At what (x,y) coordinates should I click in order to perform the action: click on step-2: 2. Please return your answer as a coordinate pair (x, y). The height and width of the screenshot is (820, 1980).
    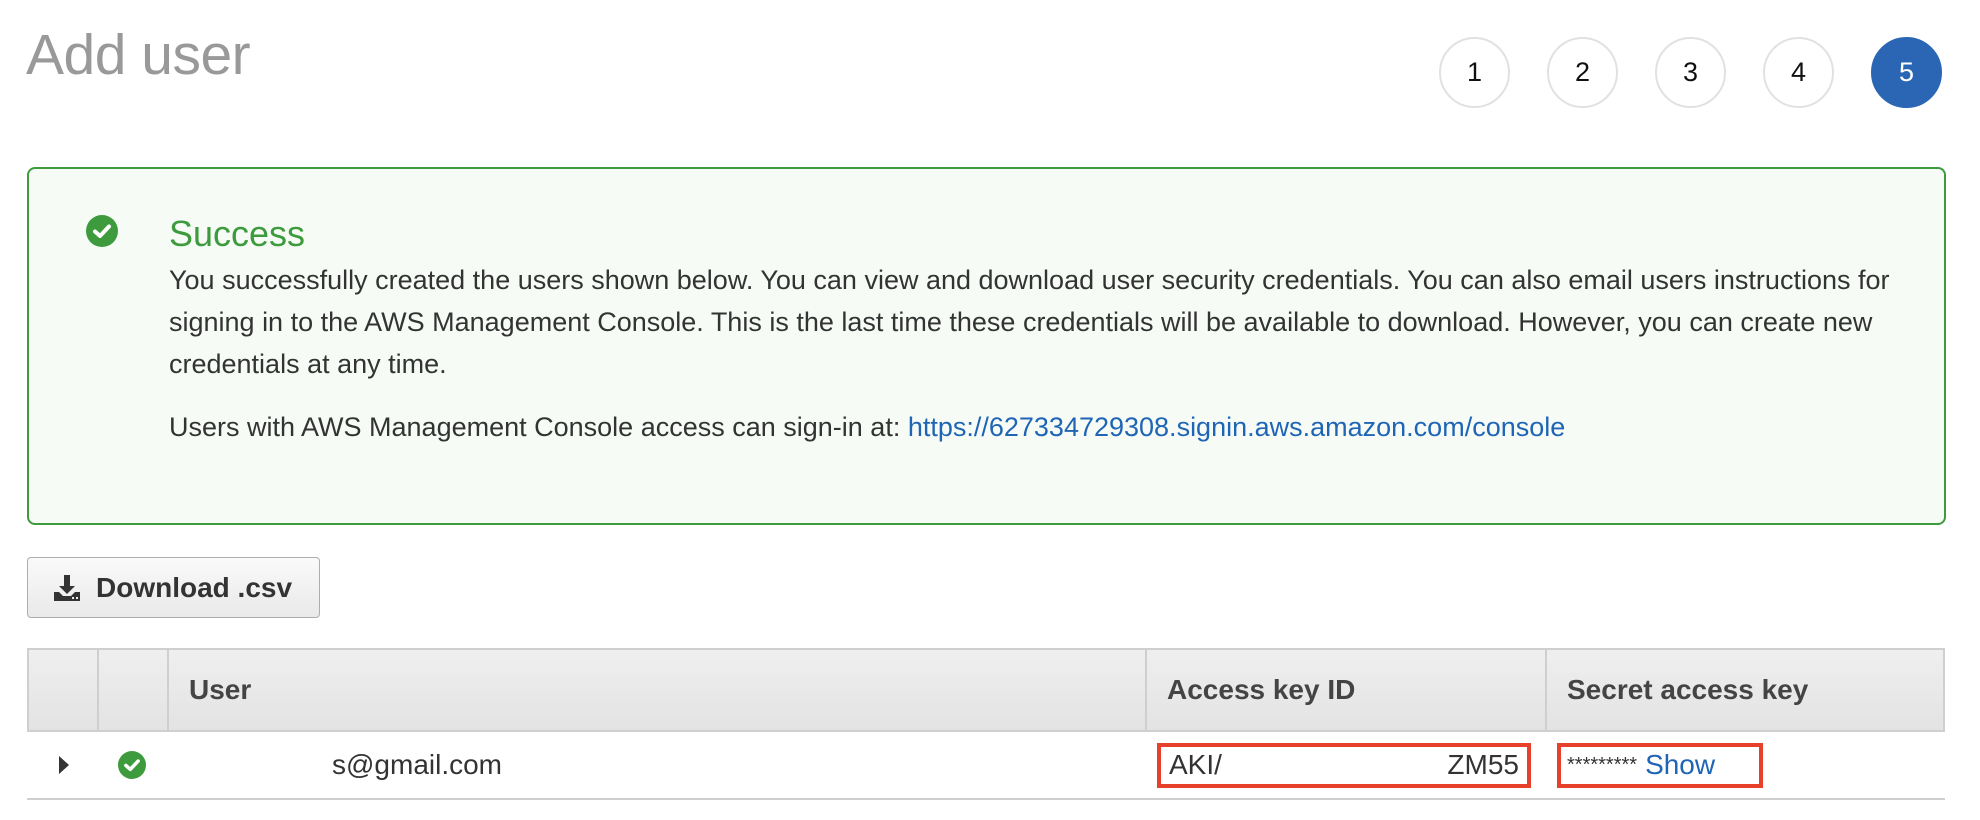
    Looking at the image, I should click on (1582, 72).